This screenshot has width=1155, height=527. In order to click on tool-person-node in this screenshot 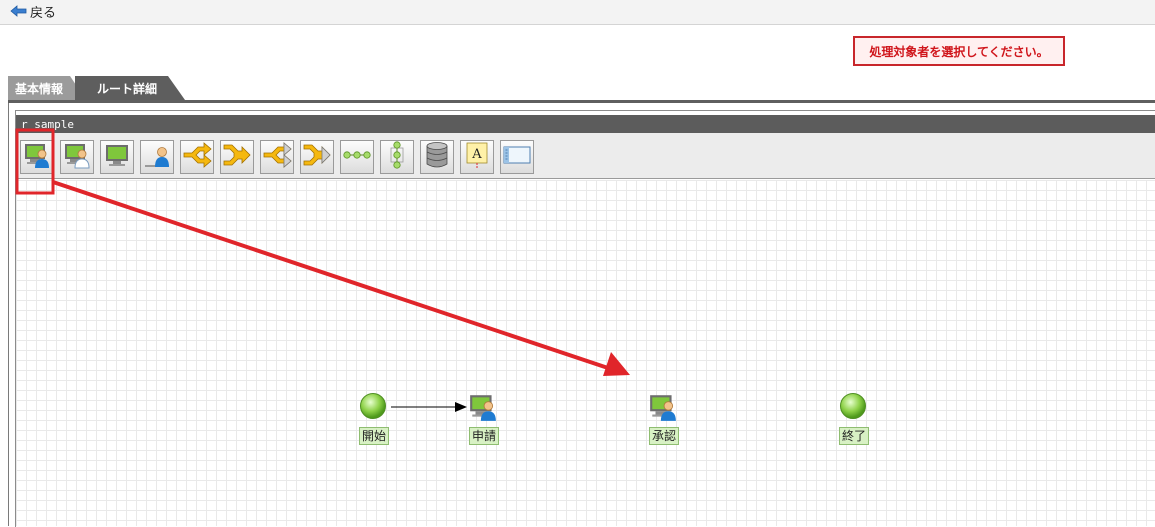, I will do `click(157, 157)`.